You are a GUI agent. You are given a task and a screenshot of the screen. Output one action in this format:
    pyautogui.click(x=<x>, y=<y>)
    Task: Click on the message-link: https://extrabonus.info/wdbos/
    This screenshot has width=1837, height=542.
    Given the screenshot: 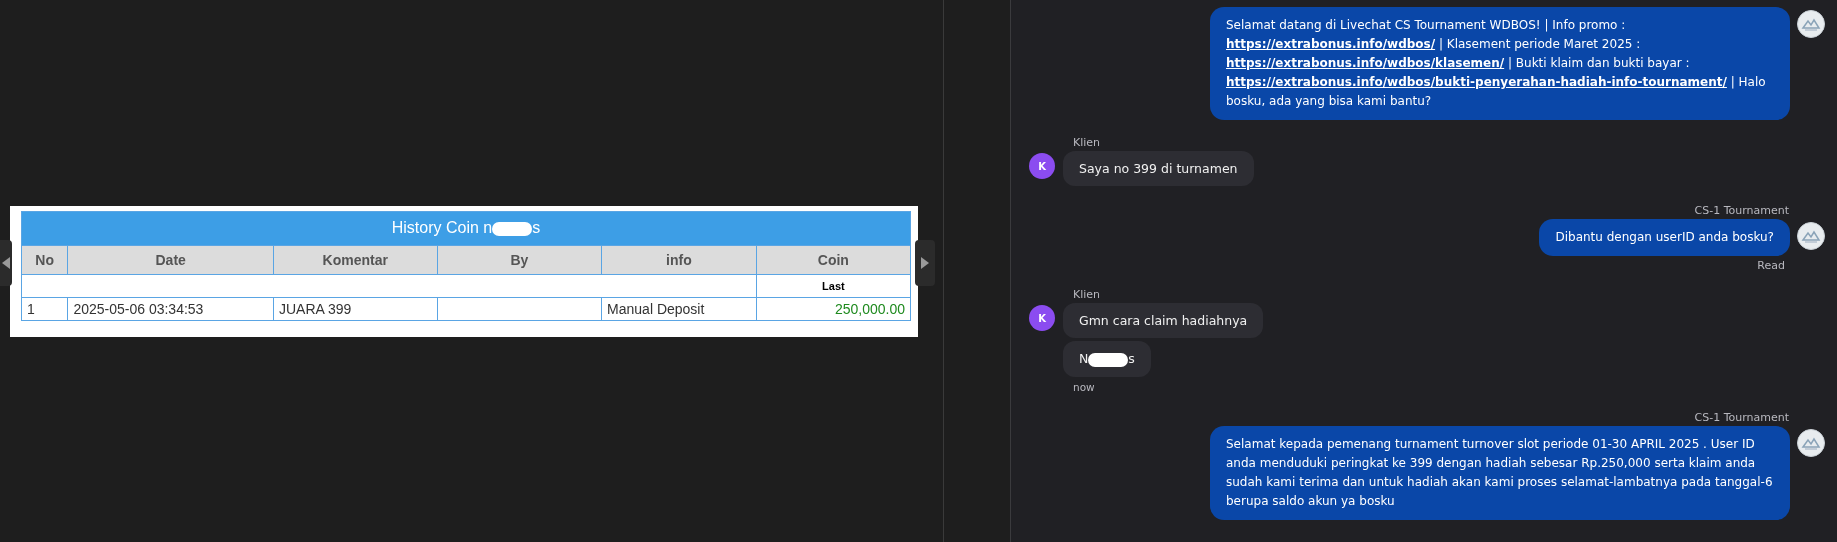 What is the action you would take?
    pyautogui.click(x=1331, y=44)
    